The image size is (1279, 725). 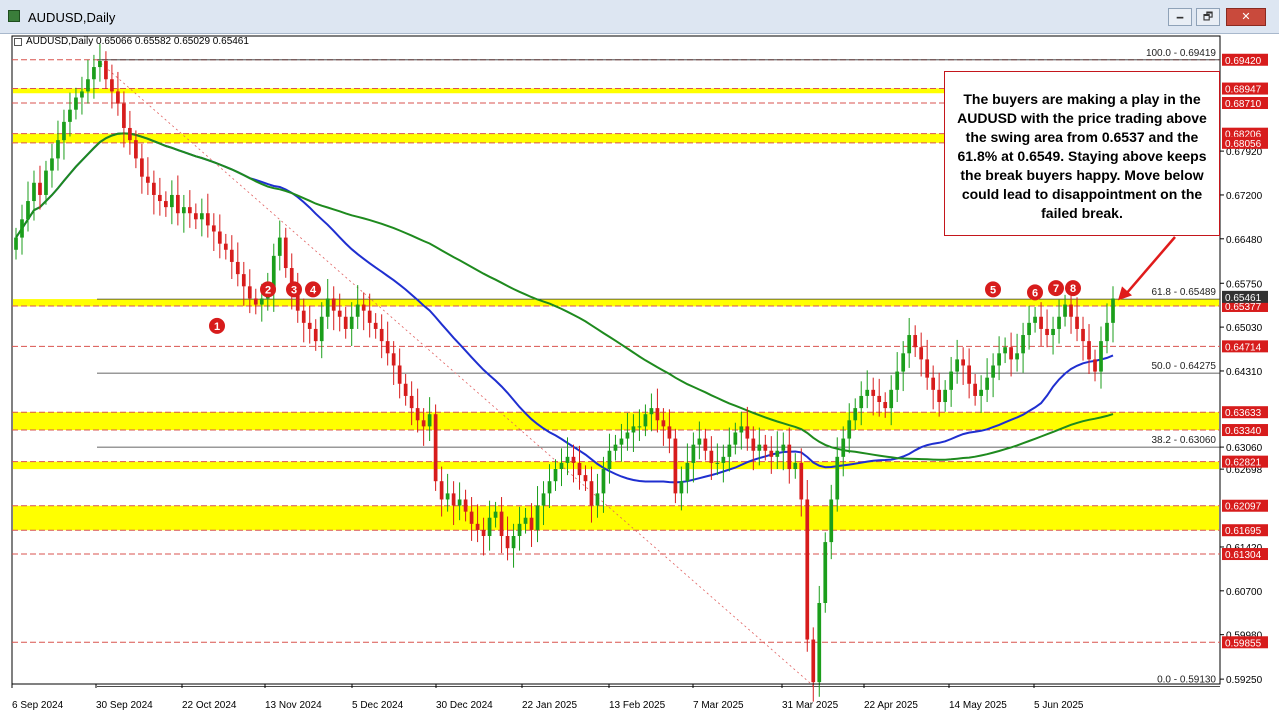 What do you see at coordinates (72, 17) in the screenshot?
I see `window-title: AUDUSD,Daily` at bounding box center [72, 17].